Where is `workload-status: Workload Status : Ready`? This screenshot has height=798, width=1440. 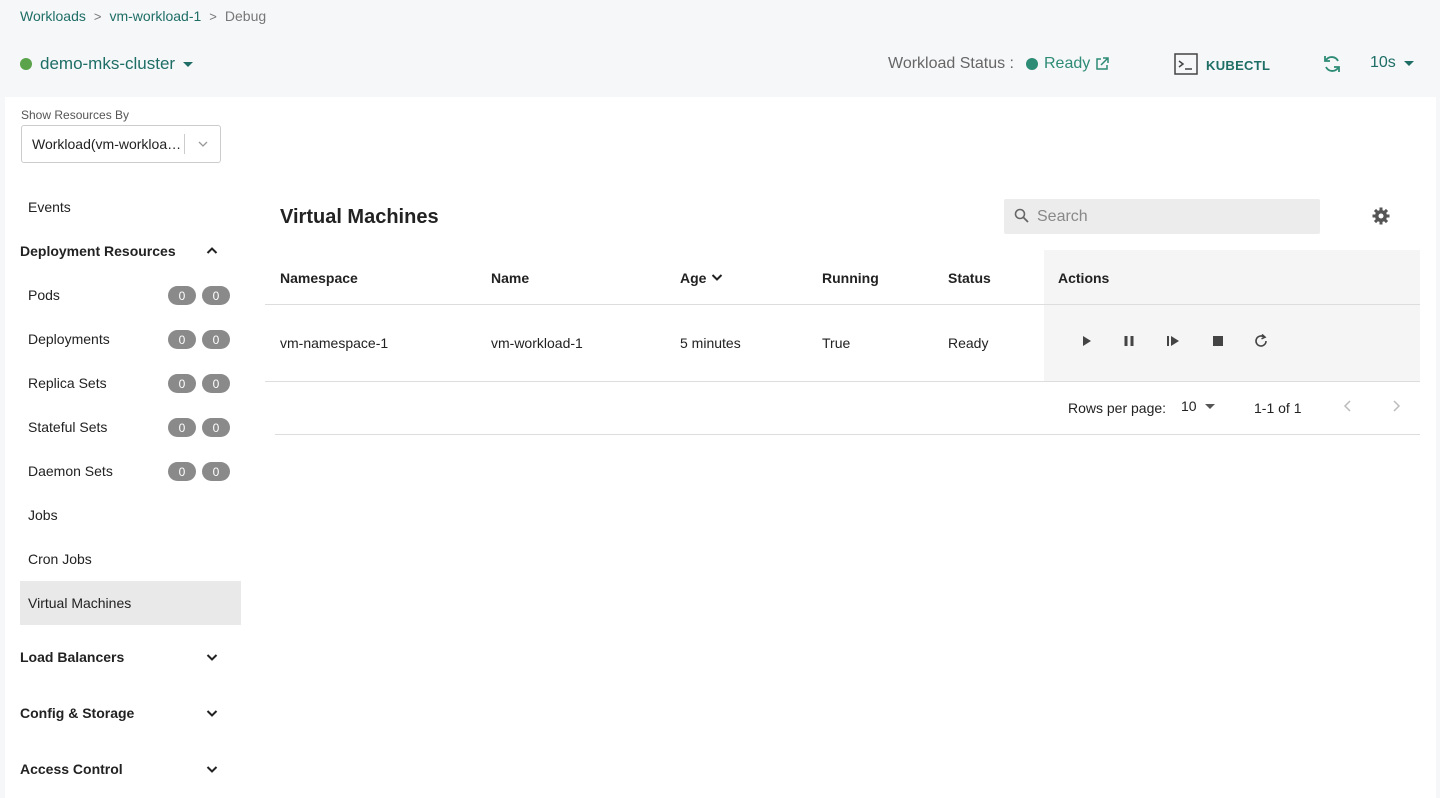
workload-status: Workload Status : Ready is located at coordinates (998, 64).